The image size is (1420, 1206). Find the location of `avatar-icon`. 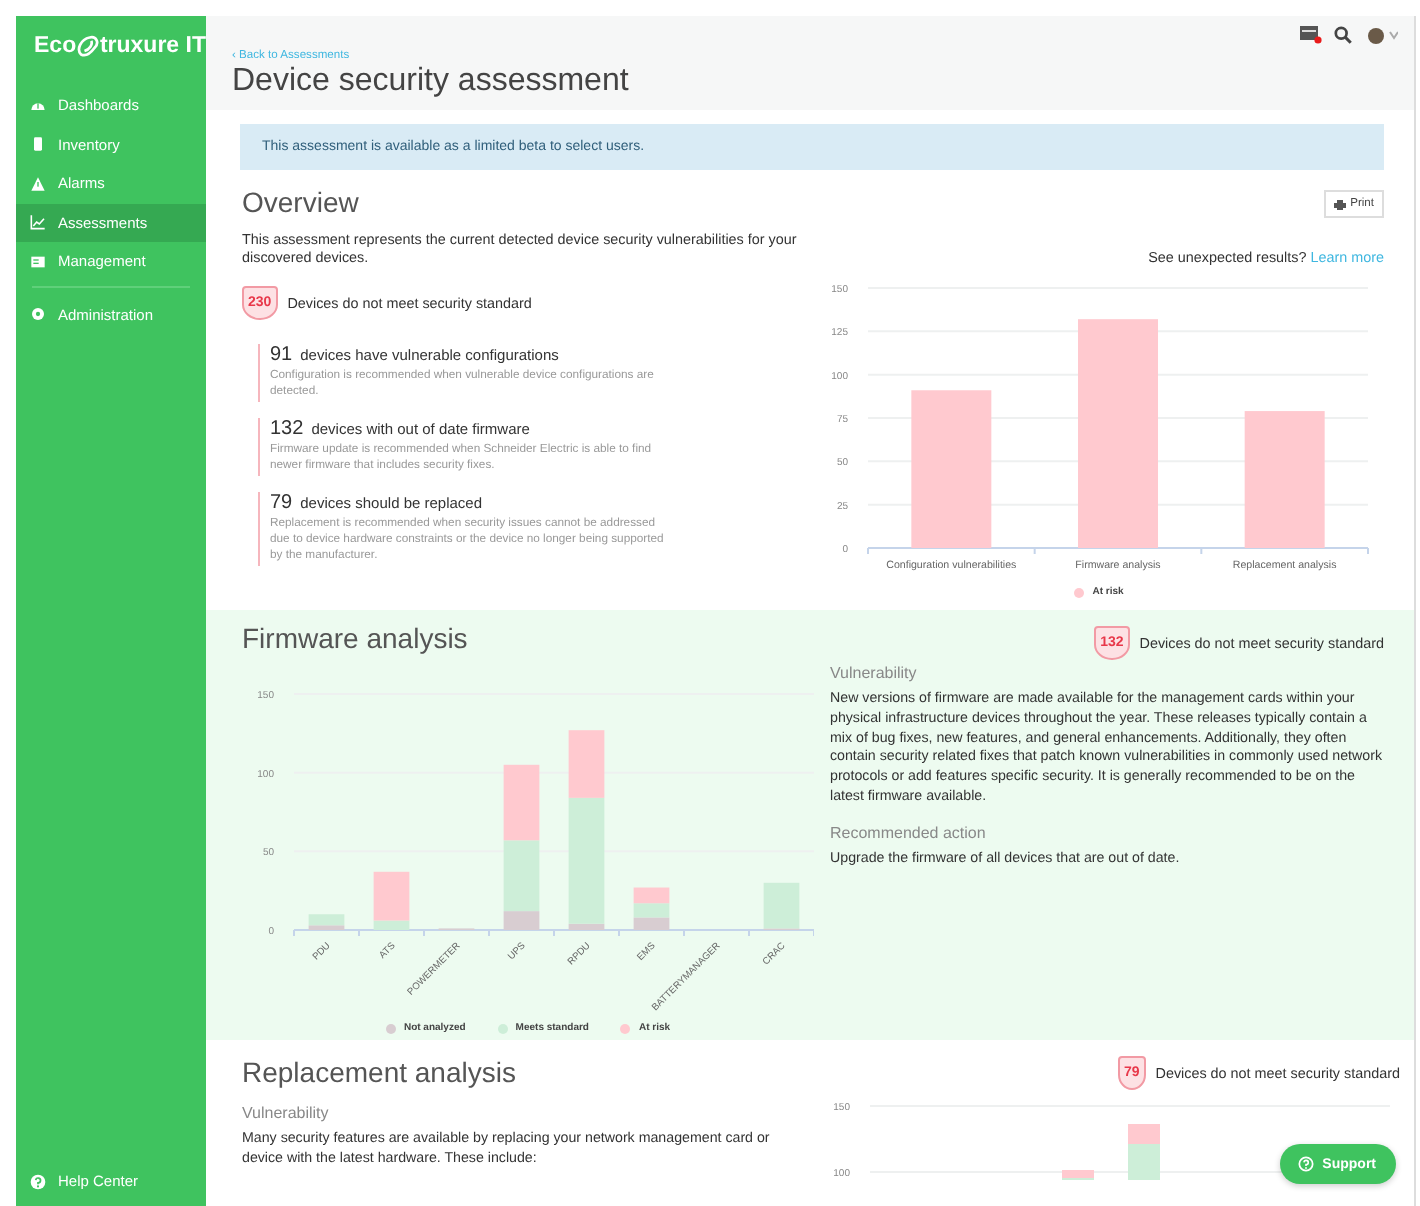

avatar-icon is located at coordinates (1381, 34).